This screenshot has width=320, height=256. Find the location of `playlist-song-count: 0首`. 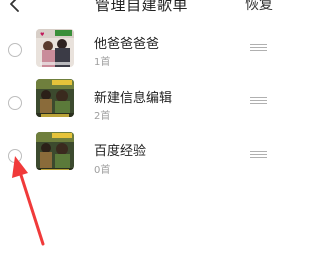

playlist-song-count: 0首 is located at coordinates (102, 170).